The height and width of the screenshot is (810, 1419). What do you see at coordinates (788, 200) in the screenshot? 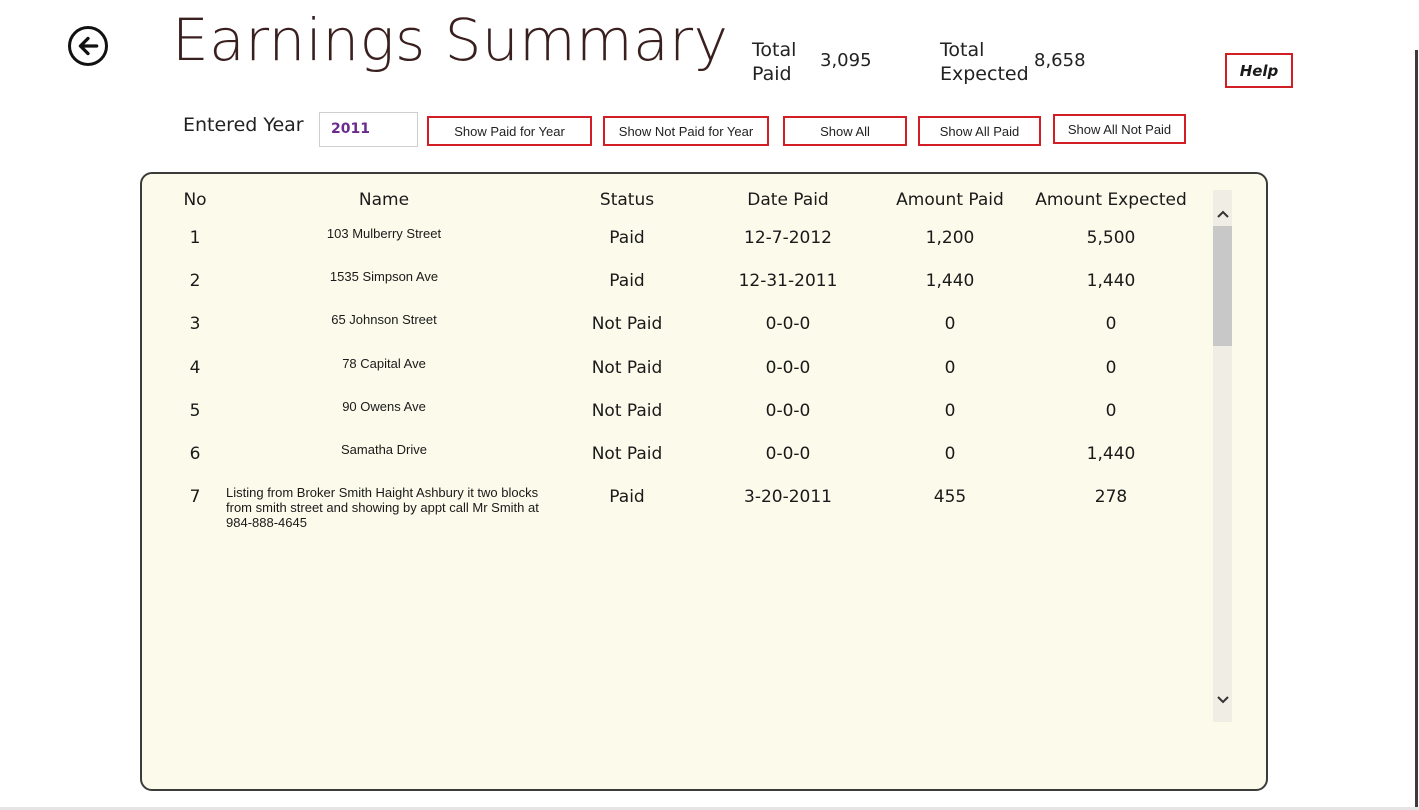
I see `column-header-date-paid: Date Paid` at bounding box center [788, 200].